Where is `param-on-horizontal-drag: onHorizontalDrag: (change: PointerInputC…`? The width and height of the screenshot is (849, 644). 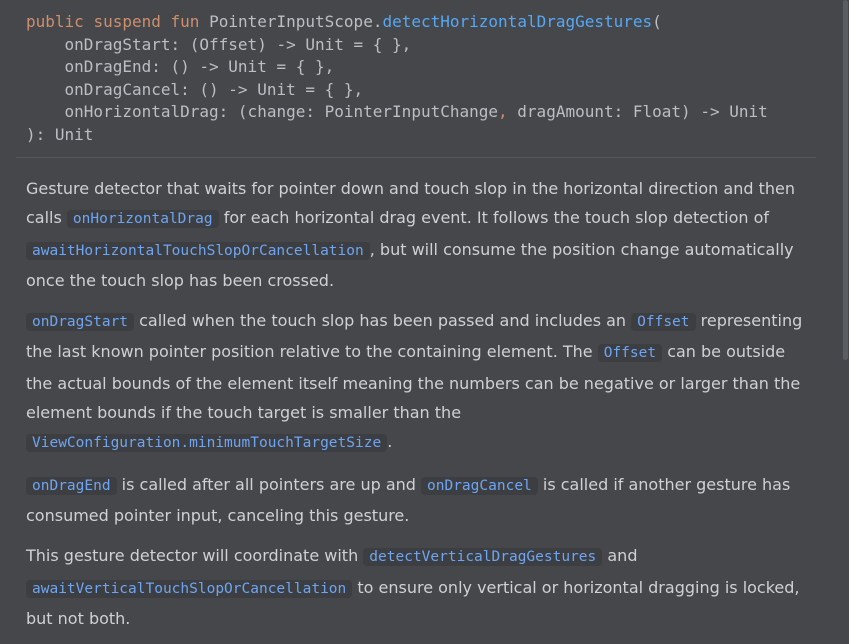 param-on-horizontal-drag: onHorizontalDrag: (change: PointerInputC… is located at coordinates (262, 112).